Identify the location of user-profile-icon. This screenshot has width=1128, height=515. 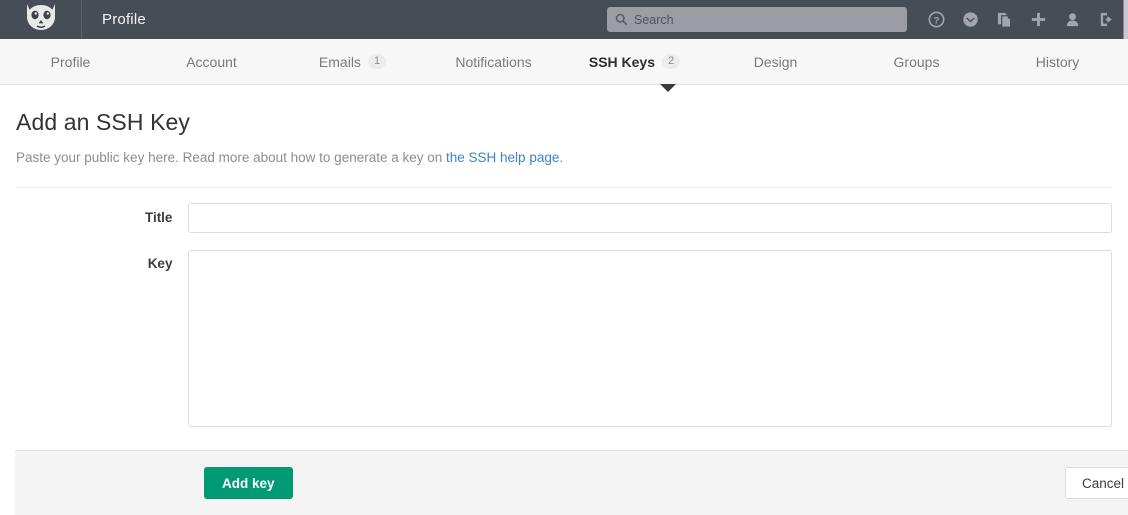
(1072, 19).